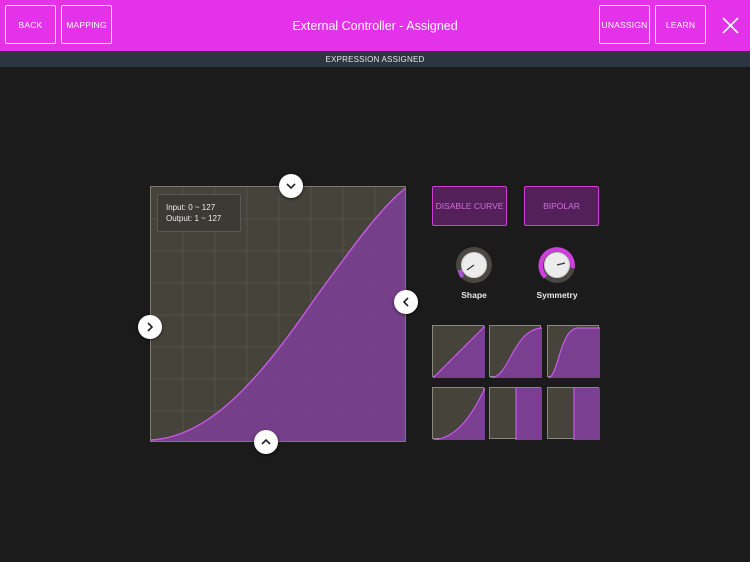  I want to click on chevron-down-icon, so click(291, 186).